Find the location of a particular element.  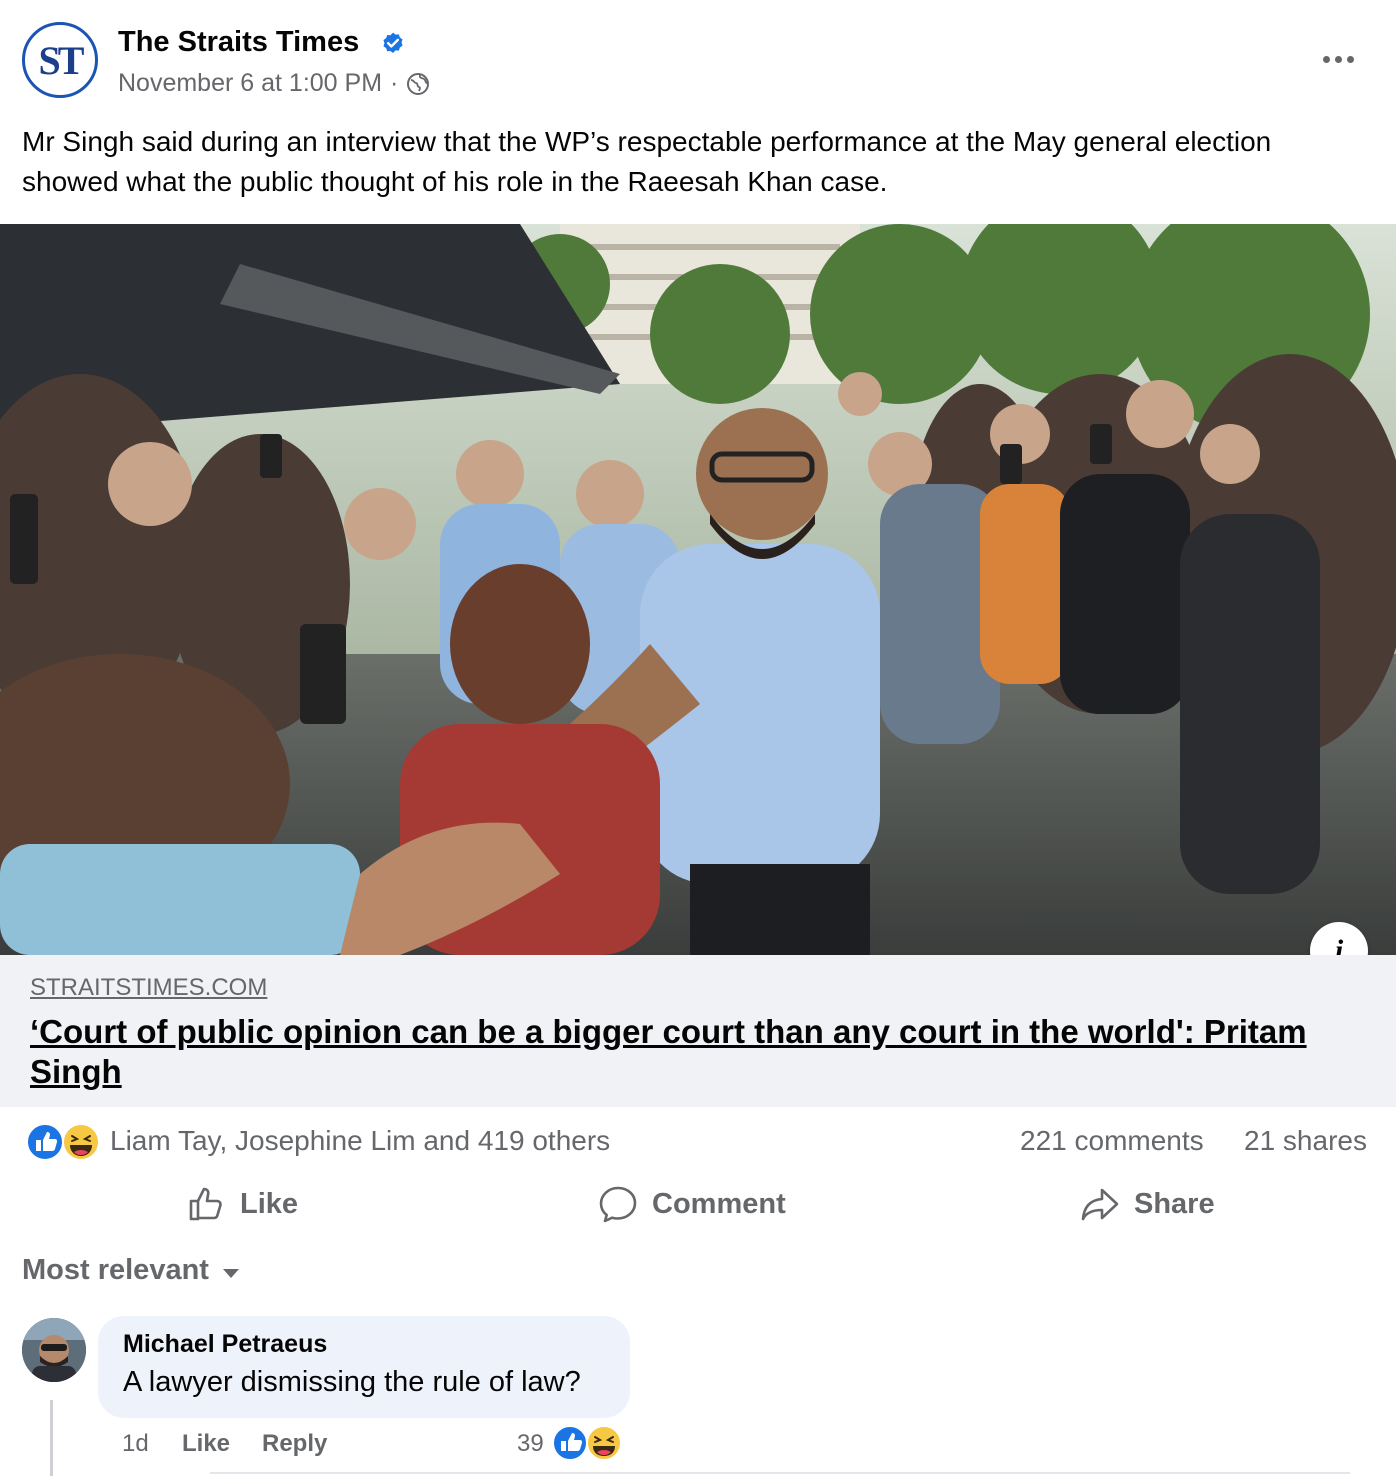

divider is located at coordinates (780, 1473).